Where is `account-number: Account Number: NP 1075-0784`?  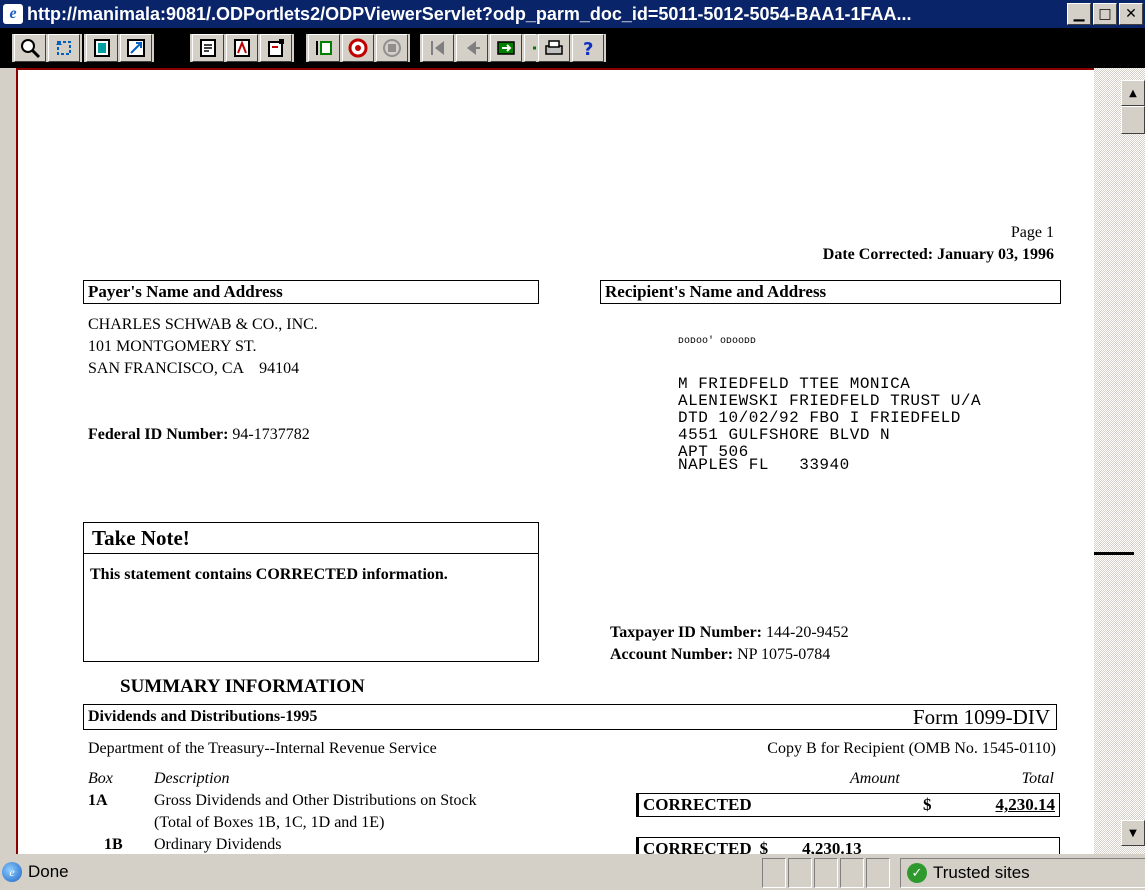
account-number: Account Number: NP 1075-0784 is located at coordinates (720, 655).